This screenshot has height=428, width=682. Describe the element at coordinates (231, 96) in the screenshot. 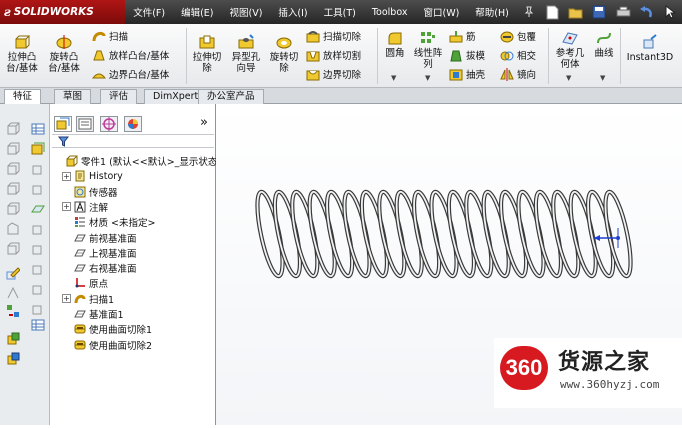

I see `tab-office-products: 办公室产品` at that location.